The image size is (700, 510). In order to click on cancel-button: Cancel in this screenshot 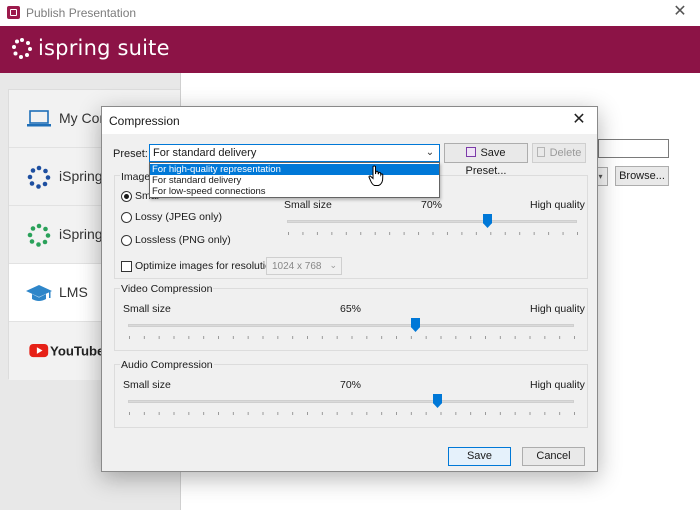, I will do `click(553, 456)`.